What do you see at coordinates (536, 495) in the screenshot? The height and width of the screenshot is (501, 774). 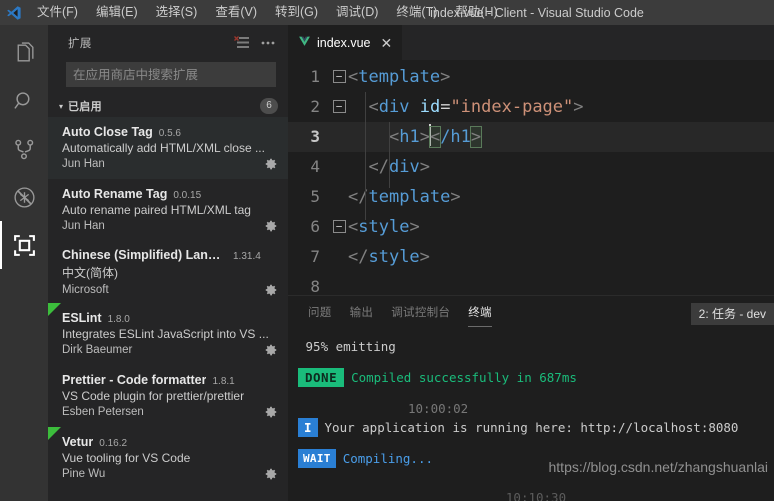 I see `timestamp-clipped: 10:10:30` at bounding box center [536, 495].